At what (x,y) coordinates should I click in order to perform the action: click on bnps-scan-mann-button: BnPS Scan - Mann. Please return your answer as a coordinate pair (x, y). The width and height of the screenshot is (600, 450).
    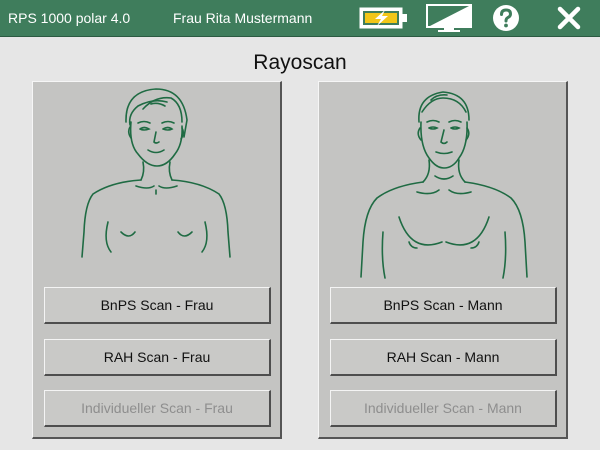
    Looking at the image, I should click on (443, 305).